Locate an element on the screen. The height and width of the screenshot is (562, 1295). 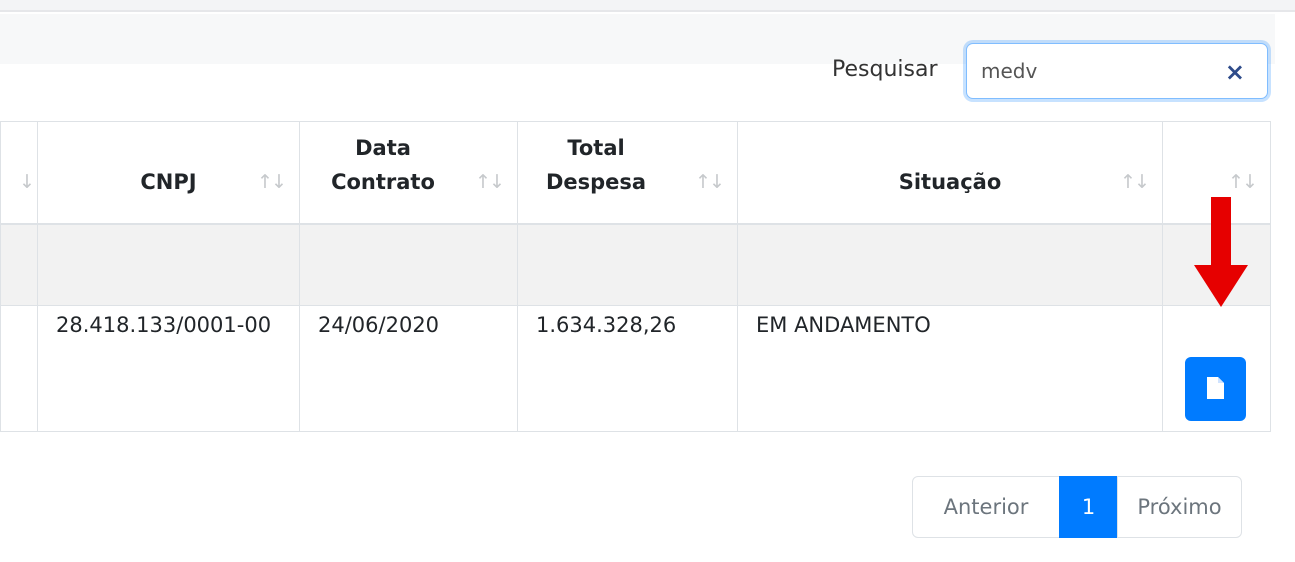
cell-situacao: EM ANDAMENTO is located at coordinates (950, 368).